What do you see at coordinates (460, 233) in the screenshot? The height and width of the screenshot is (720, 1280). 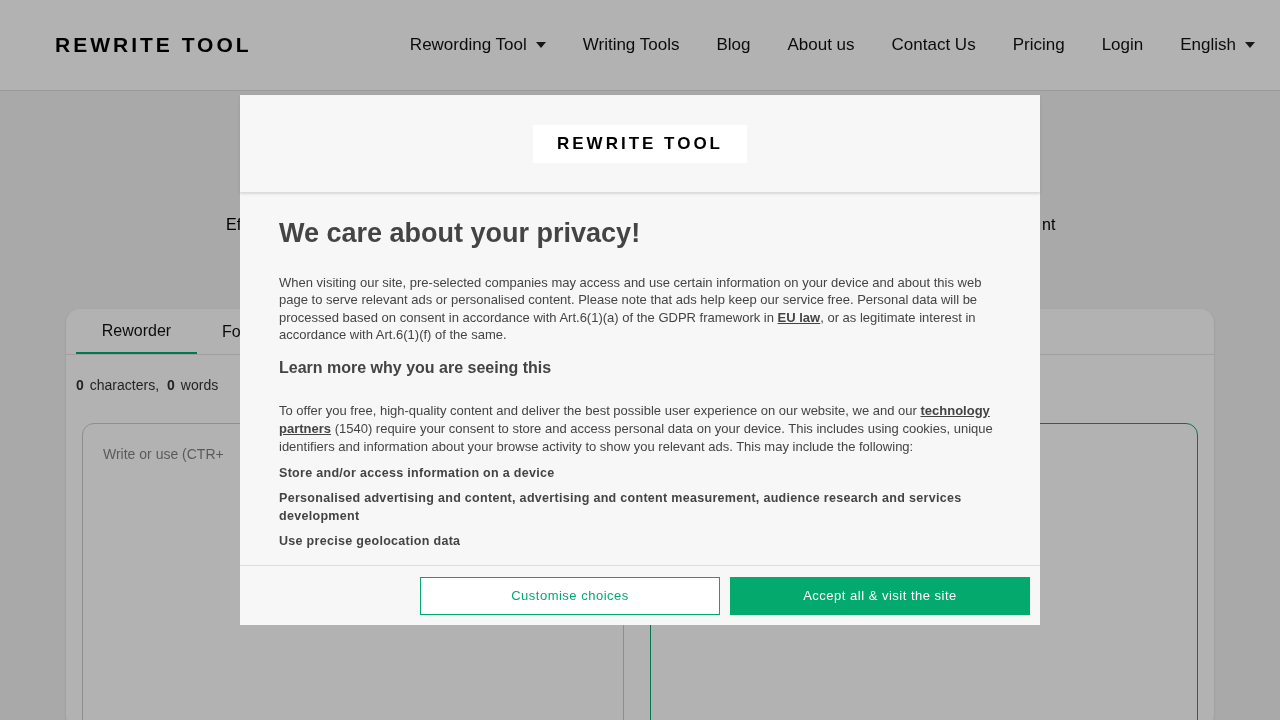 I see `dialog-title: We care about your privacy!` at bounding box center [460, 233].